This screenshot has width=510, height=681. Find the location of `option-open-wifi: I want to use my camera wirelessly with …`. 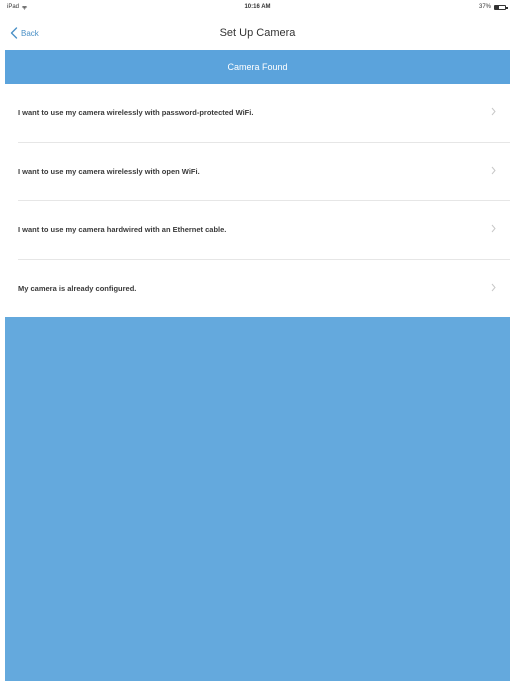

option-open-wifi: I want to use my camera wirelessly with … is located at coordinates (257, 172).